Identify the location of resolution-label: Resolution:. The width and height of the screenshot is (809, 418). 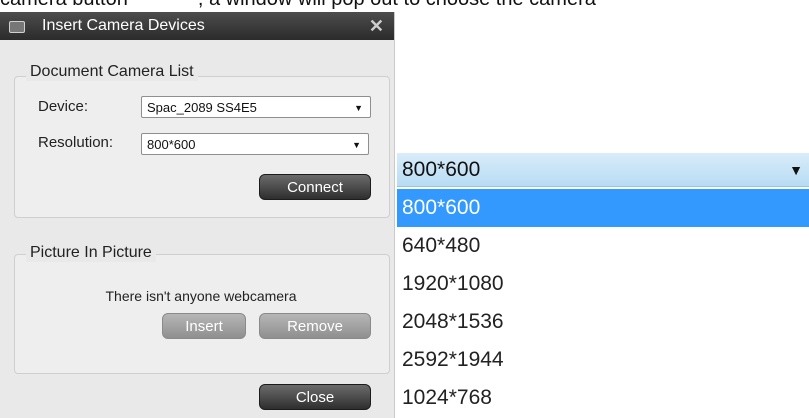
(76, 142).